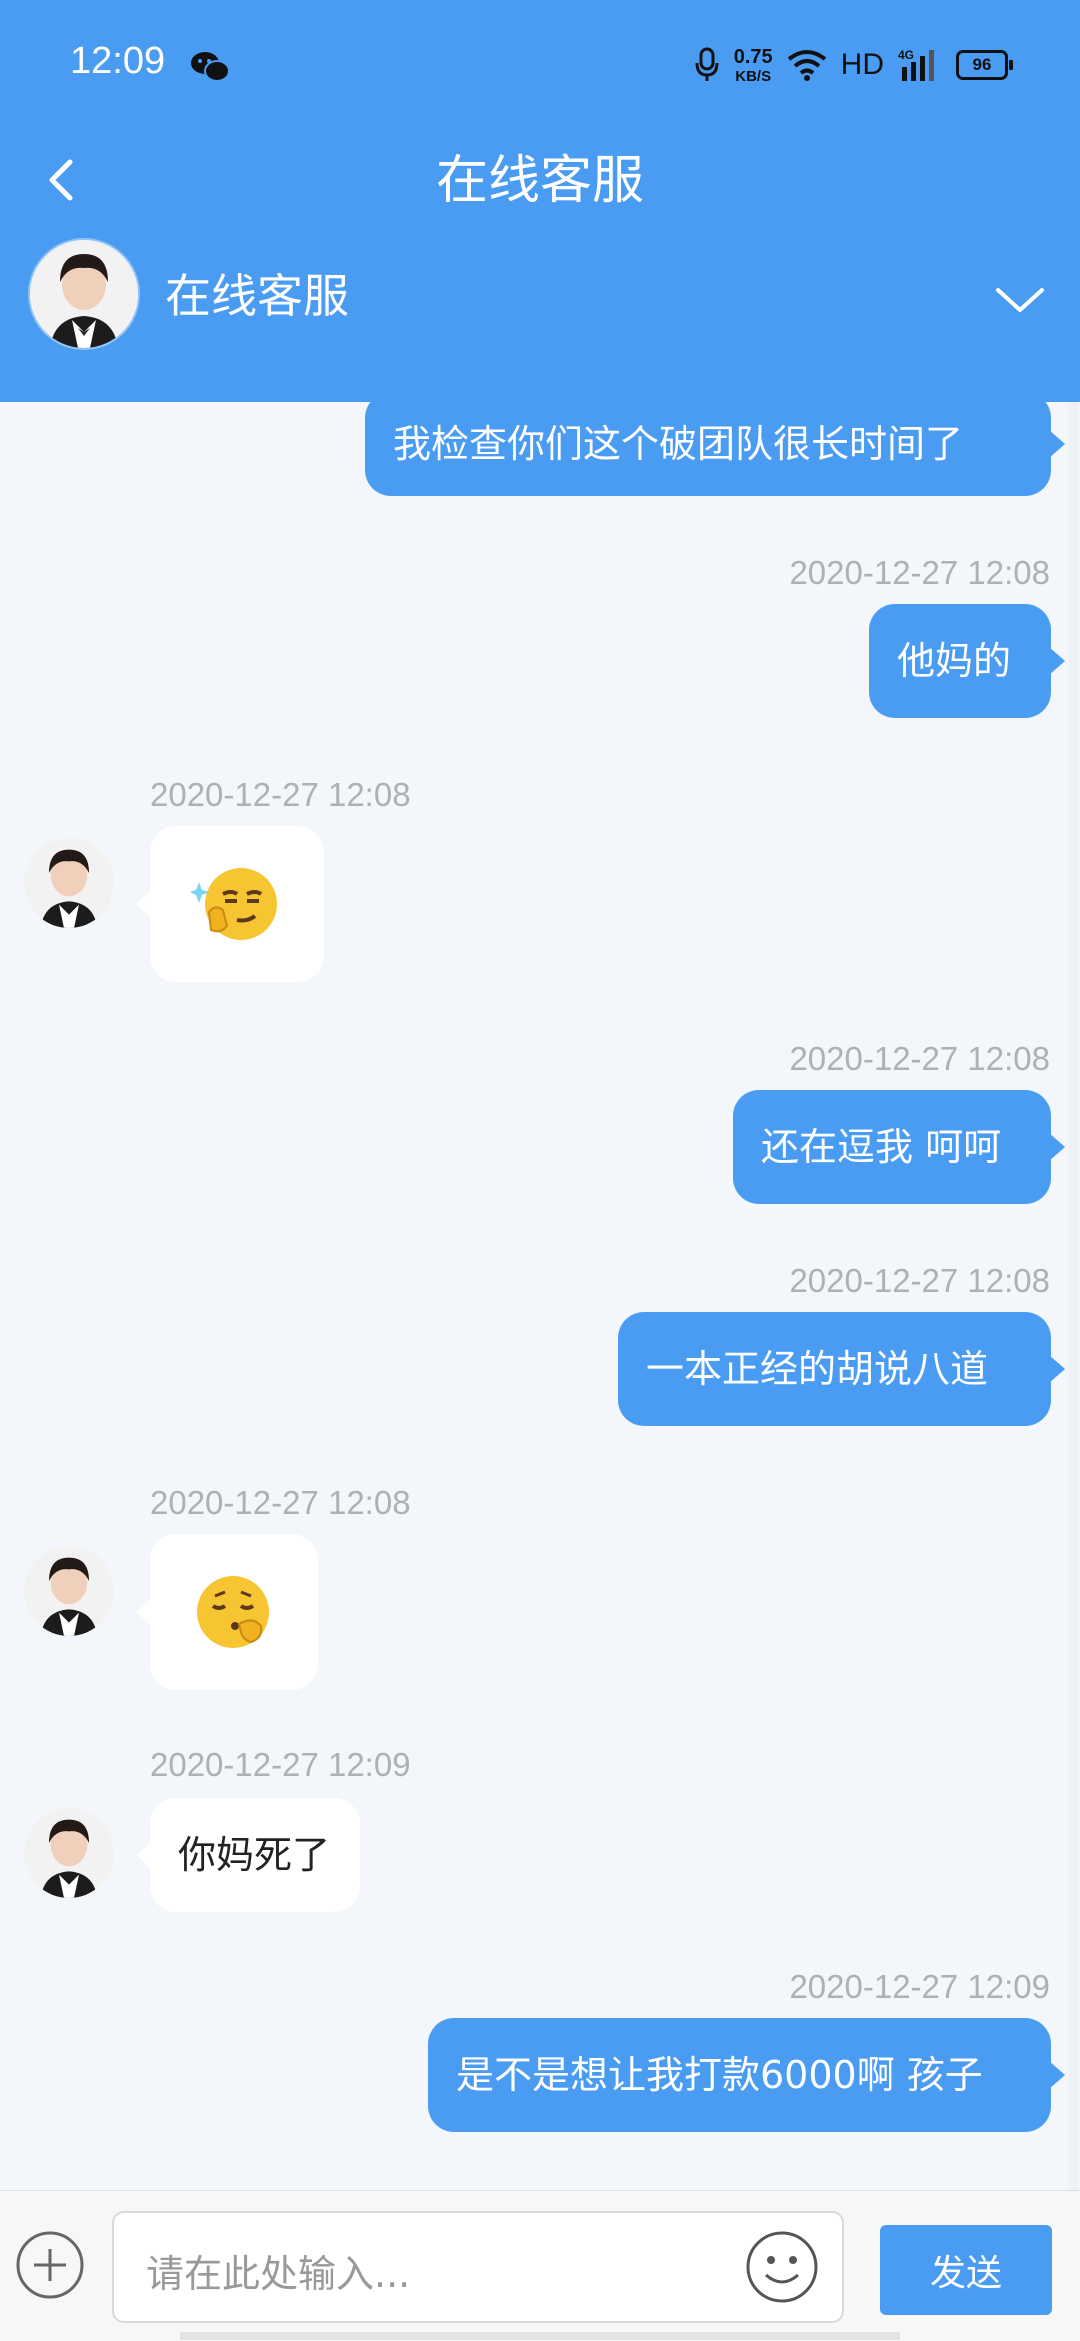 The width and height of the screenshot is (1080, 2341). What do you see at coordinates (707, 64) in the screenshot?
I see `microphone-icon` at bounding box center [707, 64].